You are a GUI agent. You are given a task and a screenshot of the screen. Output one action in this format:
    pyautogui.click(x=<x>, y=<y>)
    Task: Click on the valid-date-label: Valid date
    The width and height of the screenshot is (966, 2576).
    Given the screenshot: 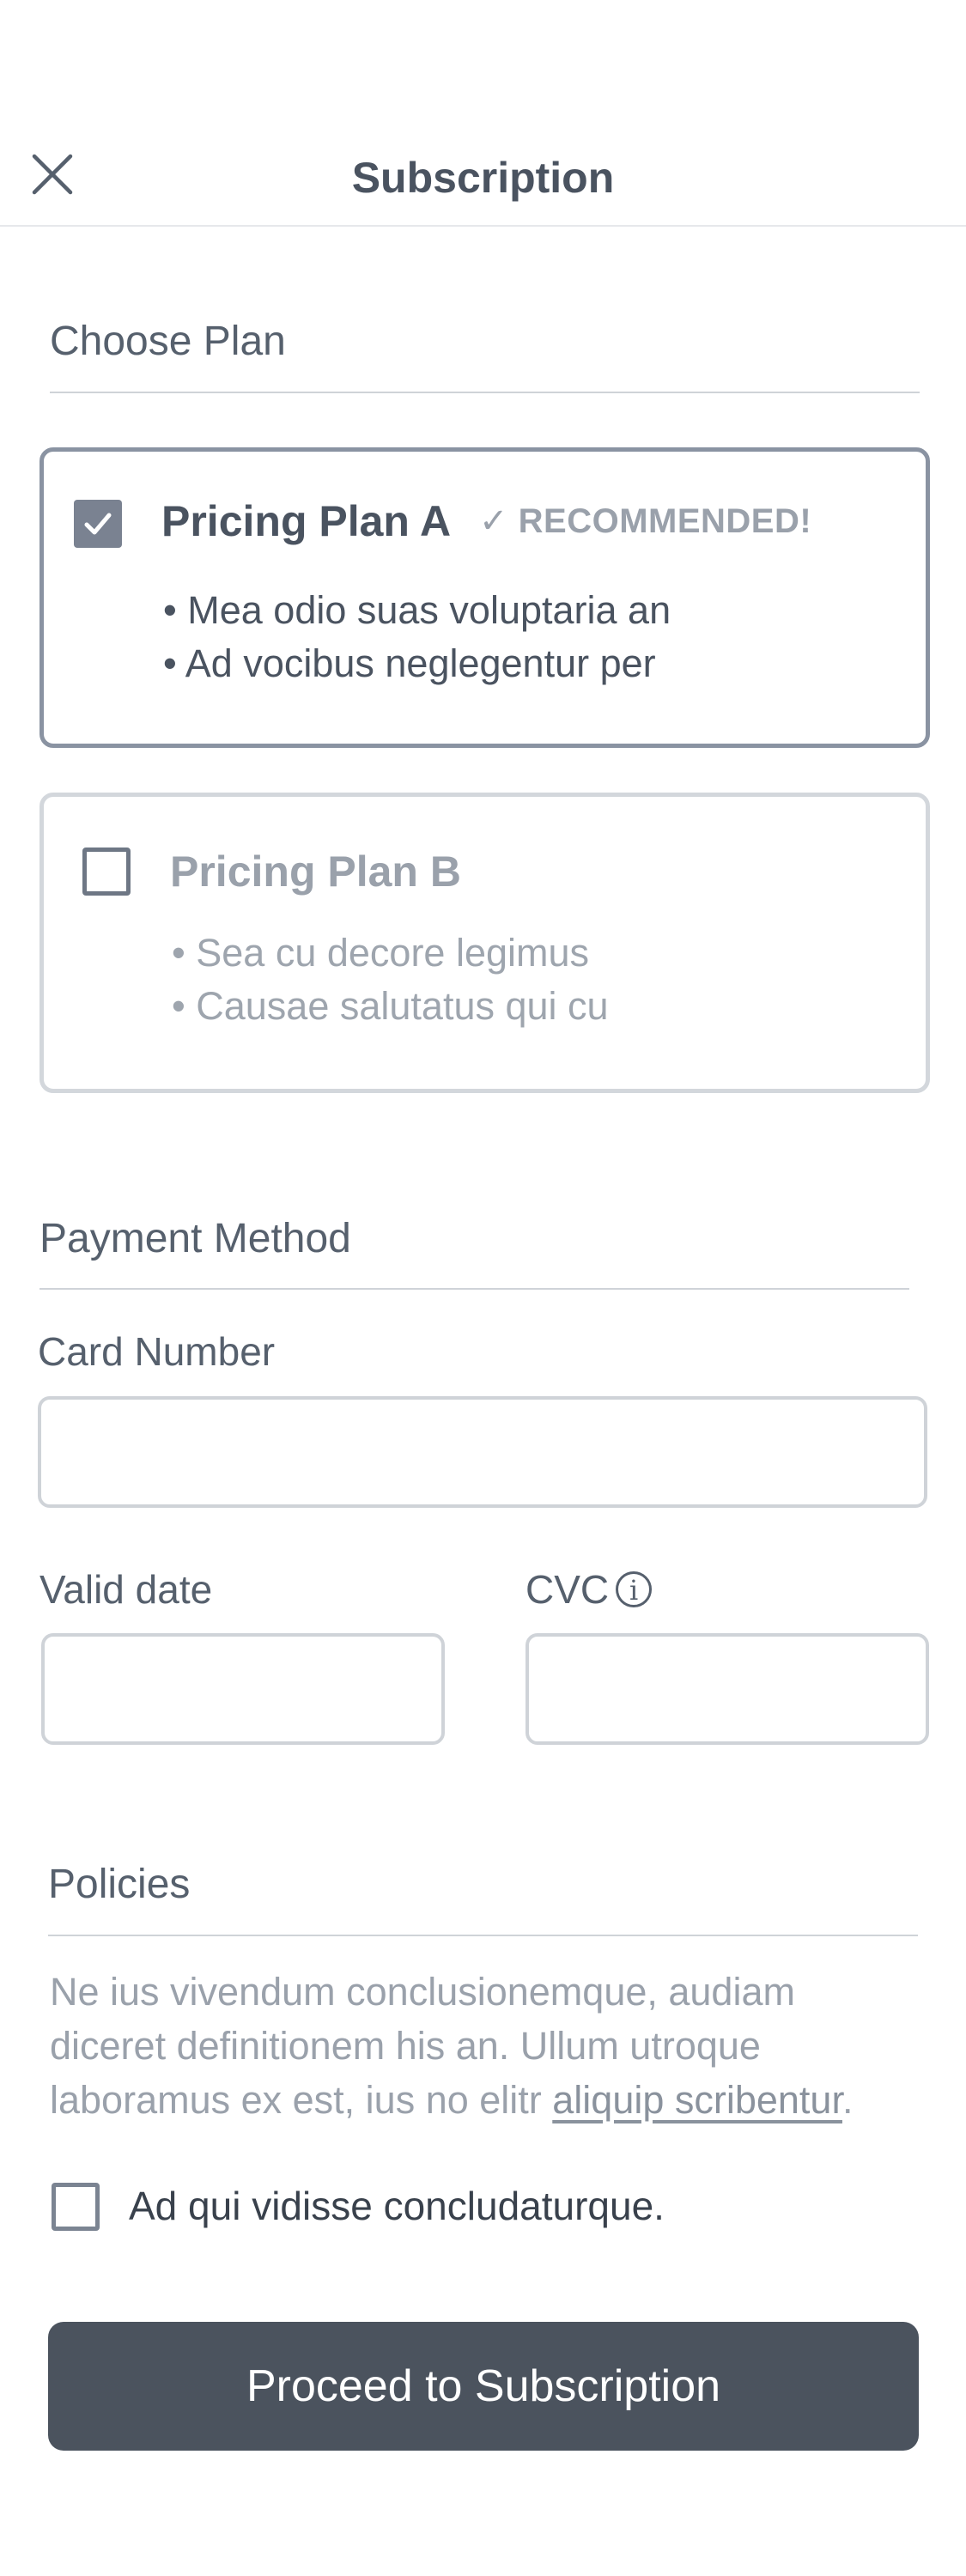 What is the action you would take?
    pyautogui.click(x=126, y=1590)
    